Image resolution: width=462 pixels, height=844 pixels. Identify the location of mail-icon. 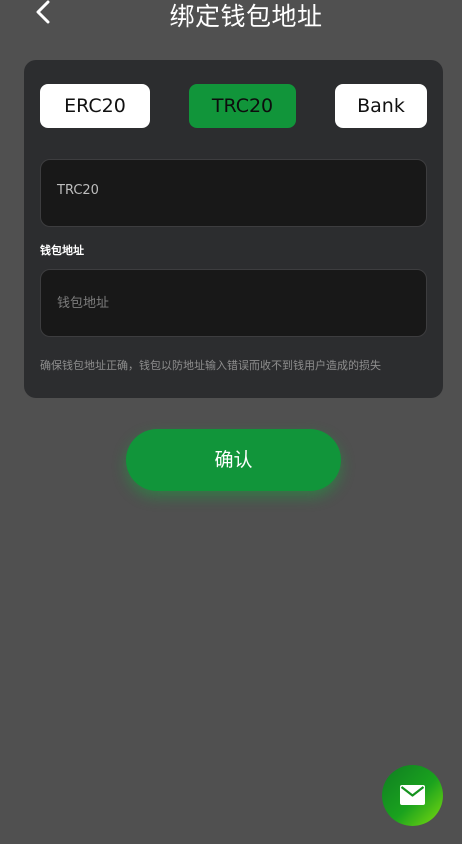
(412, 795).